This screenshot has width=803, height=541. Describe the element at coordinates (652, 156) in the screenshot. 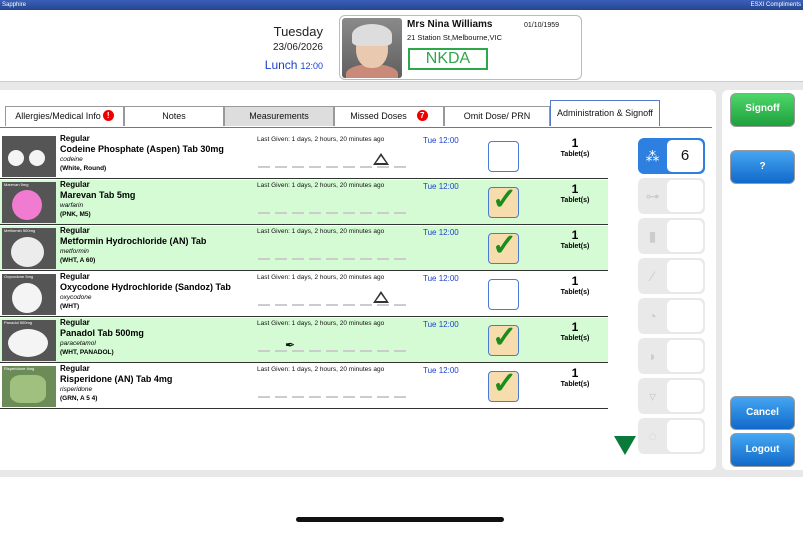

I see `tablets-icon: ⁂` at that location.